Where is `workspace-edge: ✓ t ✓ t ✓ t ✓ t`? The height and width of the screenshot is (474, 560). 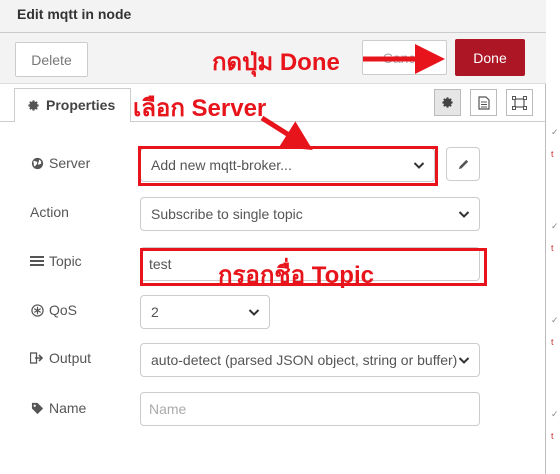
workspace-edge: ✓ t ✓ t ✓ t ✓ t is located at coordinates (553, 237).